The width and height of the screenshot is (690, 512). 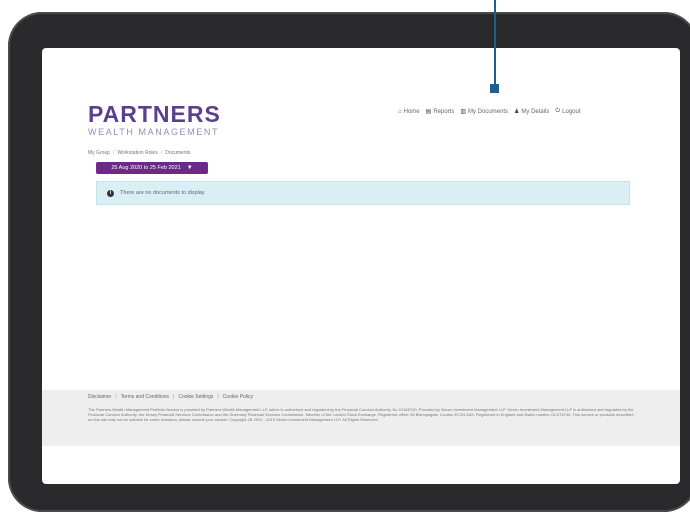 I want to click on breadcrumb-item: Workstation Roles, so click(x=137, y=153).